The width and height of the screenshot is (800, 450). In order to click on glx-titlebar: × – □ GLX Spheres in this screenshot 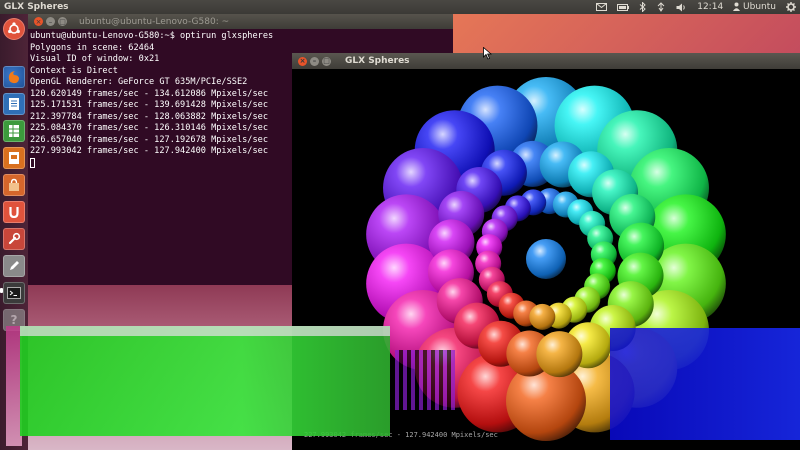, I will do `click(546, 61)`.